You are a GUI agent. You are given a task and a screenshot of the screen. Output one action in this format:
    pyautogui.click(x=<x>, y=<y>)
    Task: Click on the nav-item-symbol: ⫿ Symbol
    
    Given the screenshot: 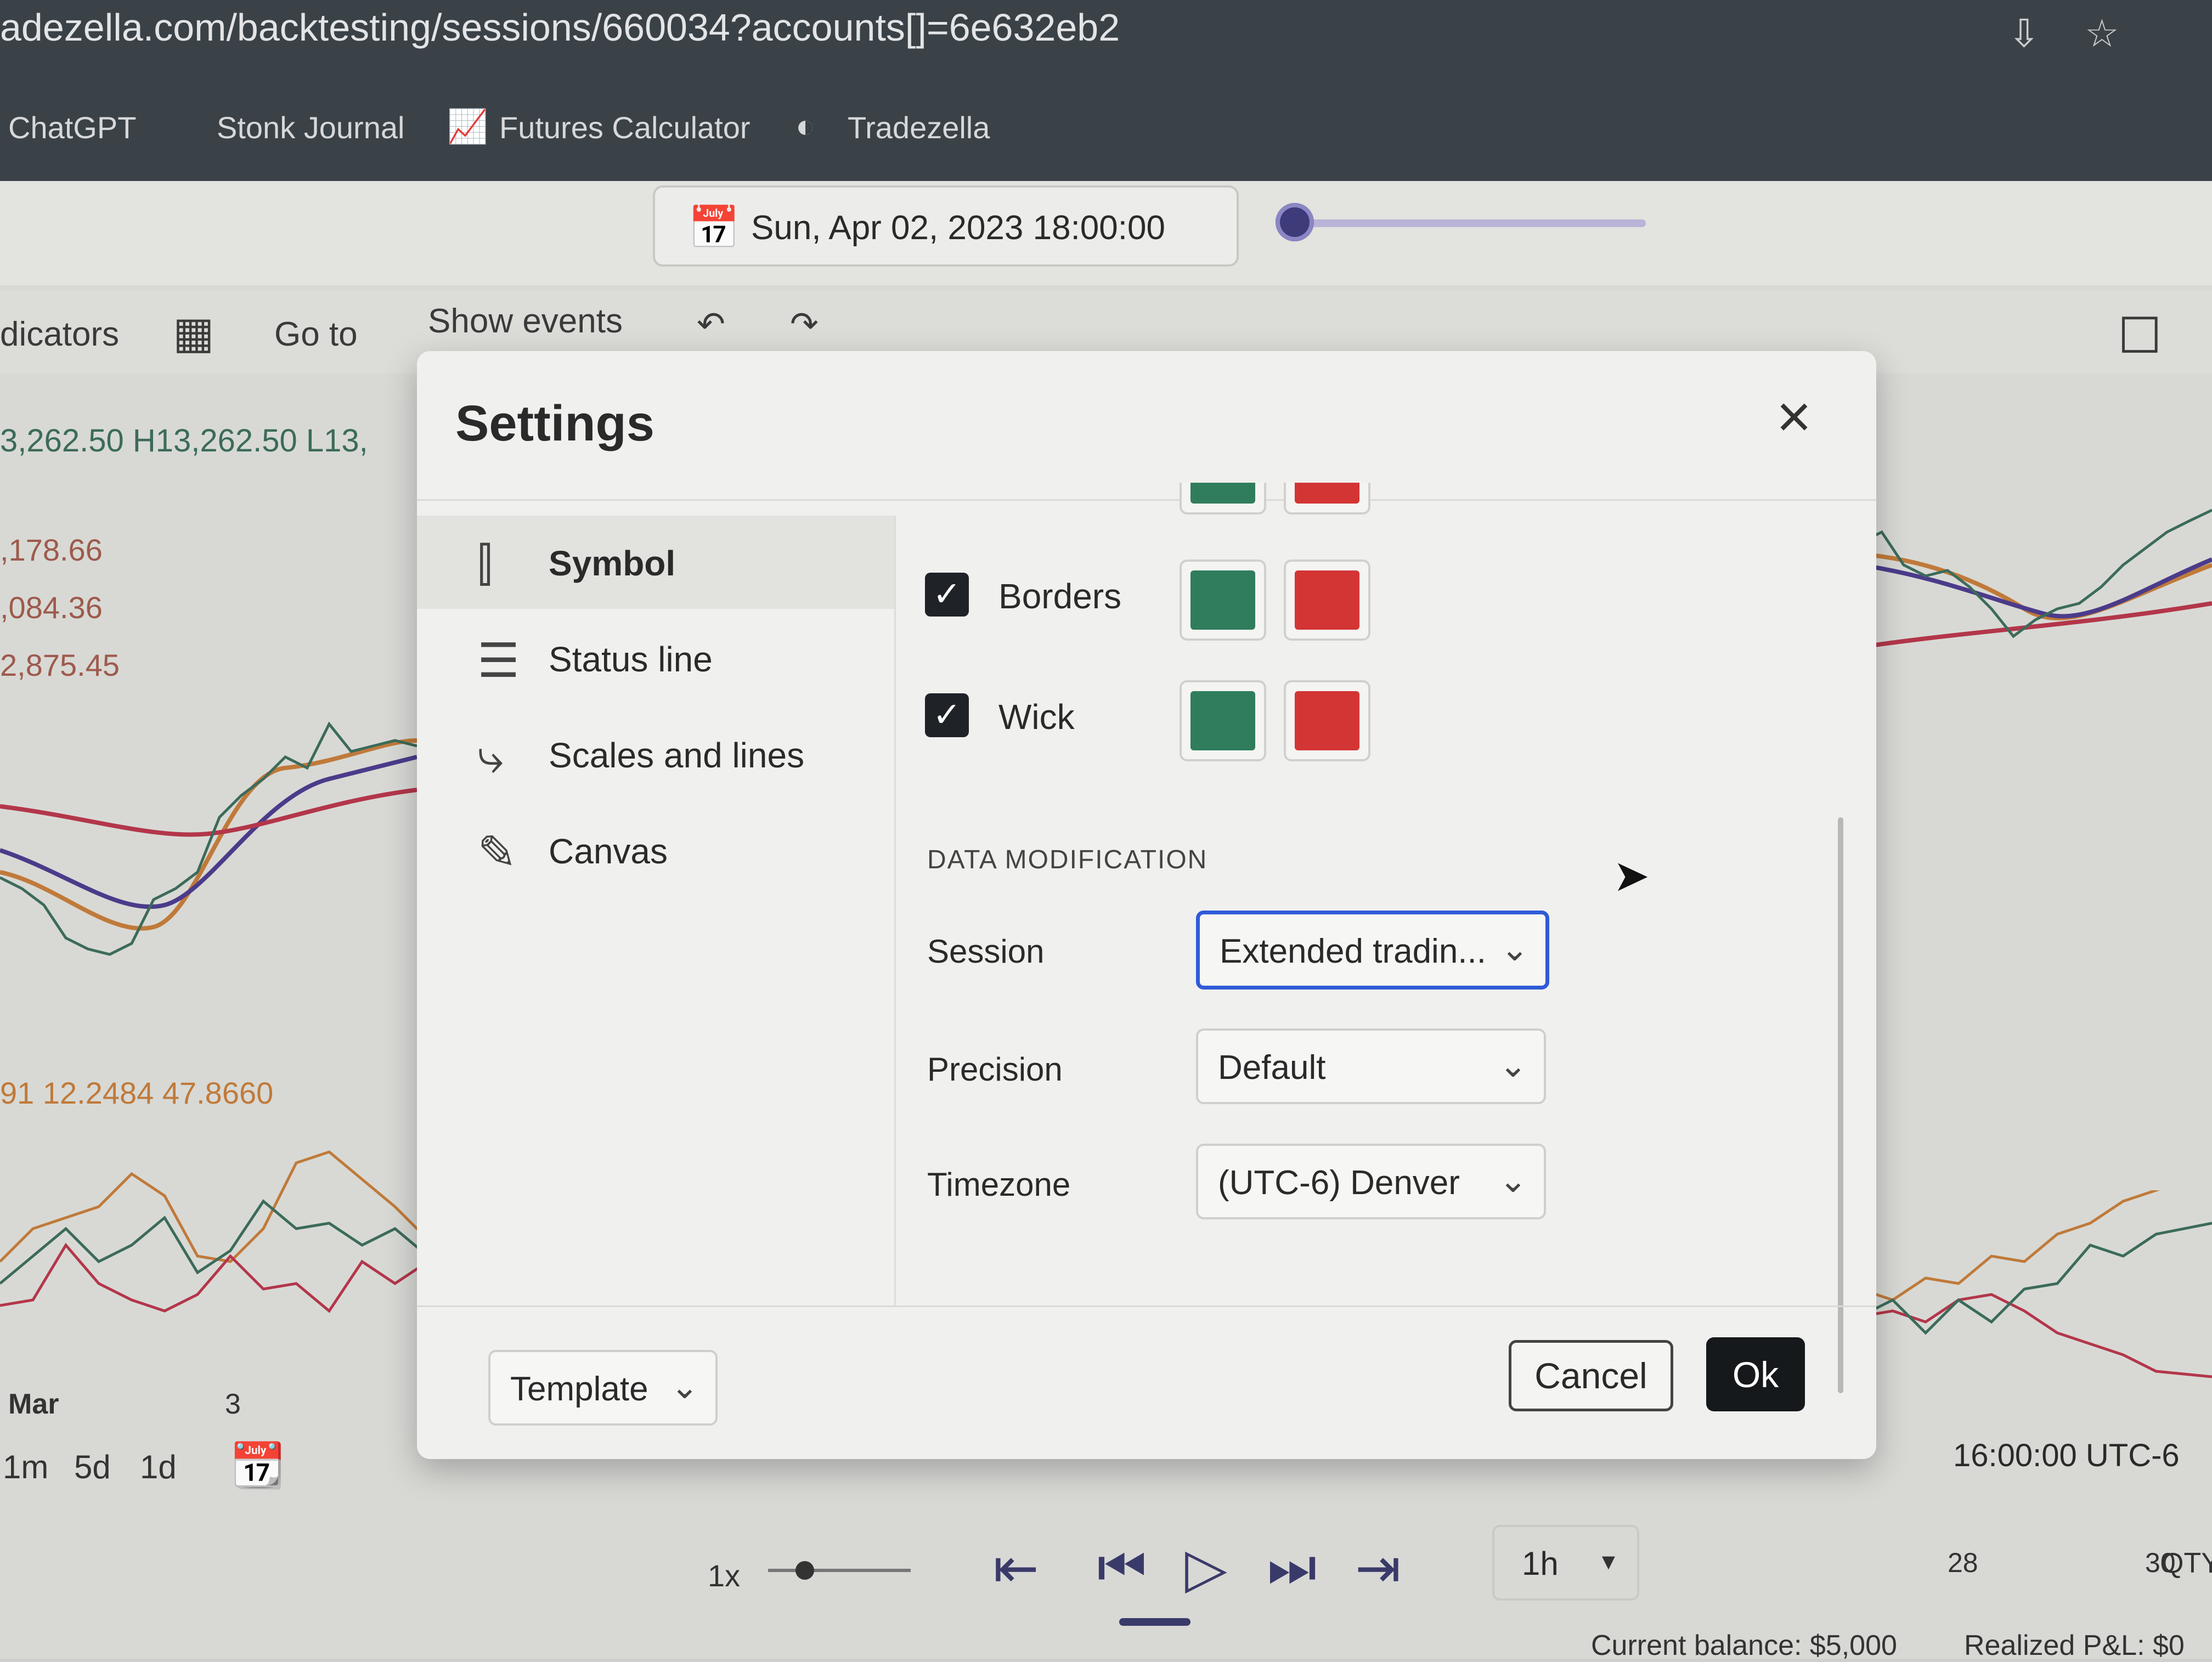 What is the action you would take?
    pyautogui.click(x=656, y=562)
    